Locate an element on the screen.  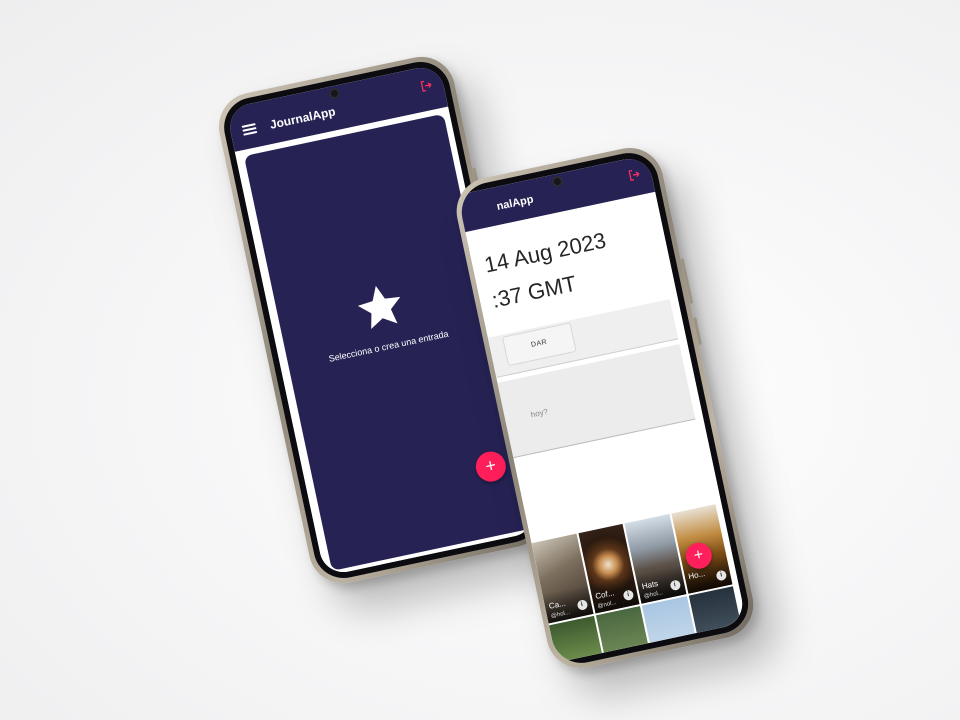
entry-time: :37 GMT is located at coordinates (534, 291).